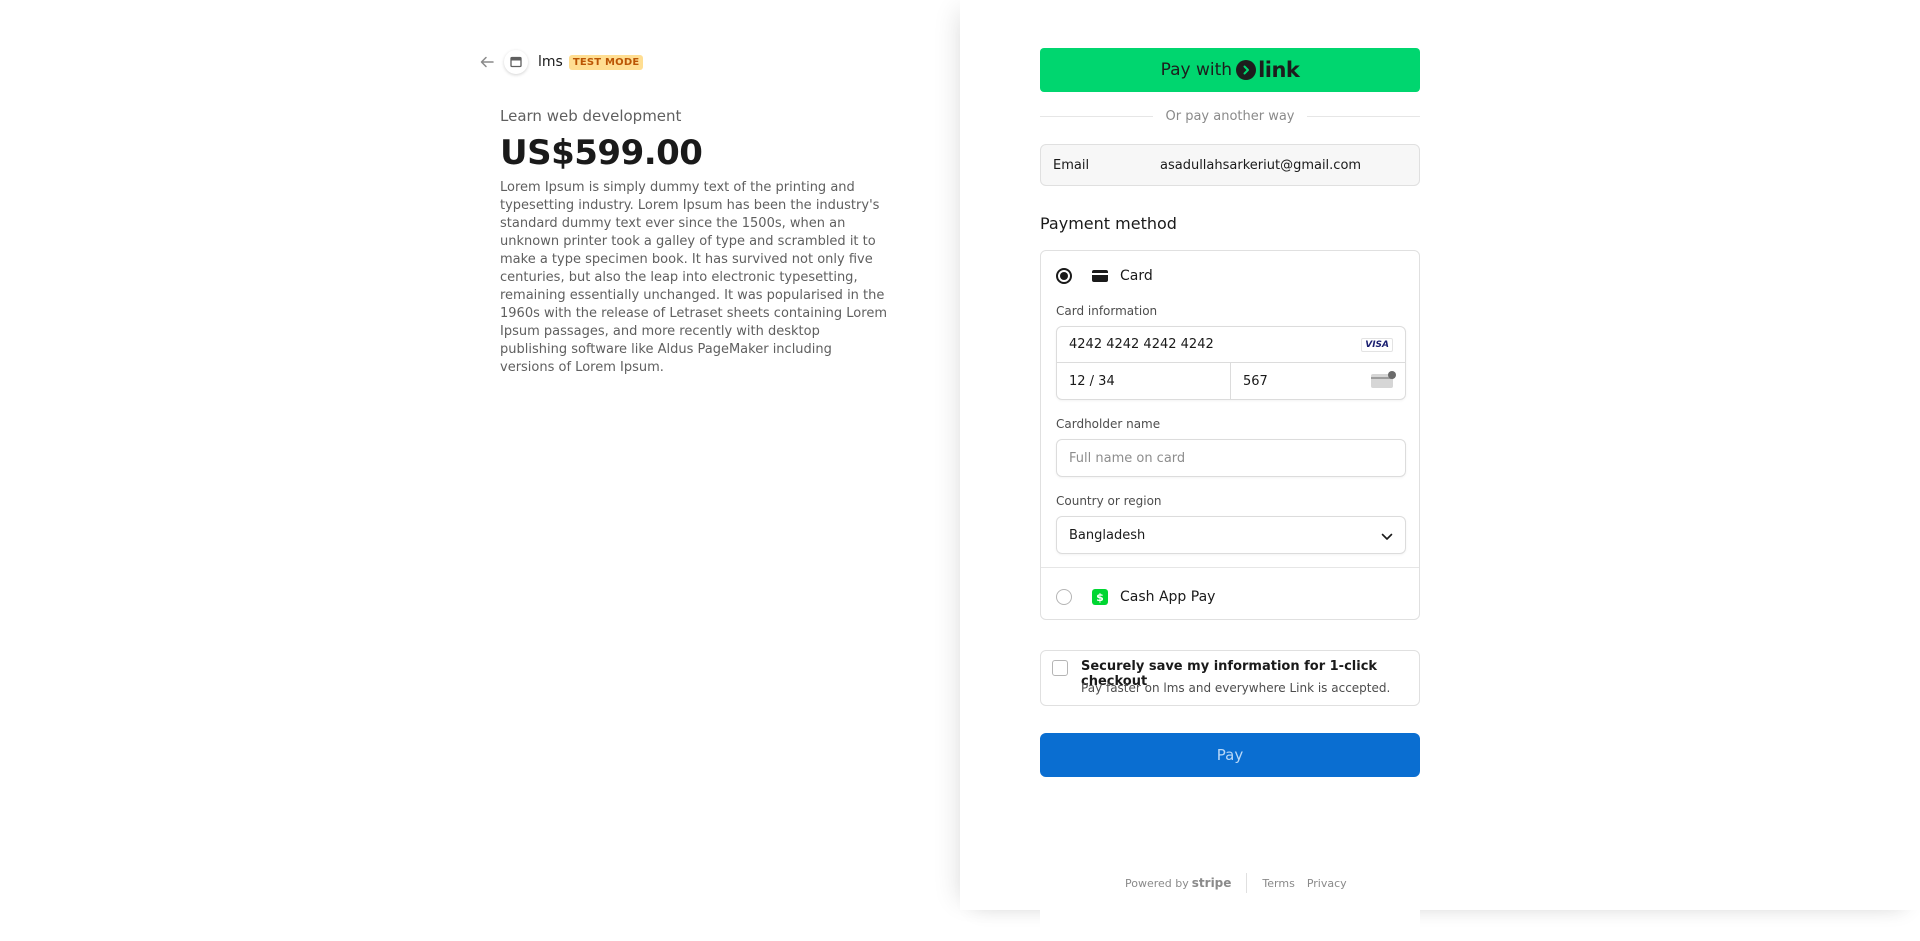 Image resolution: width=1920 pixels, height=941 pixels. I want to click on cardholder-name-input, so click(1231, 458).